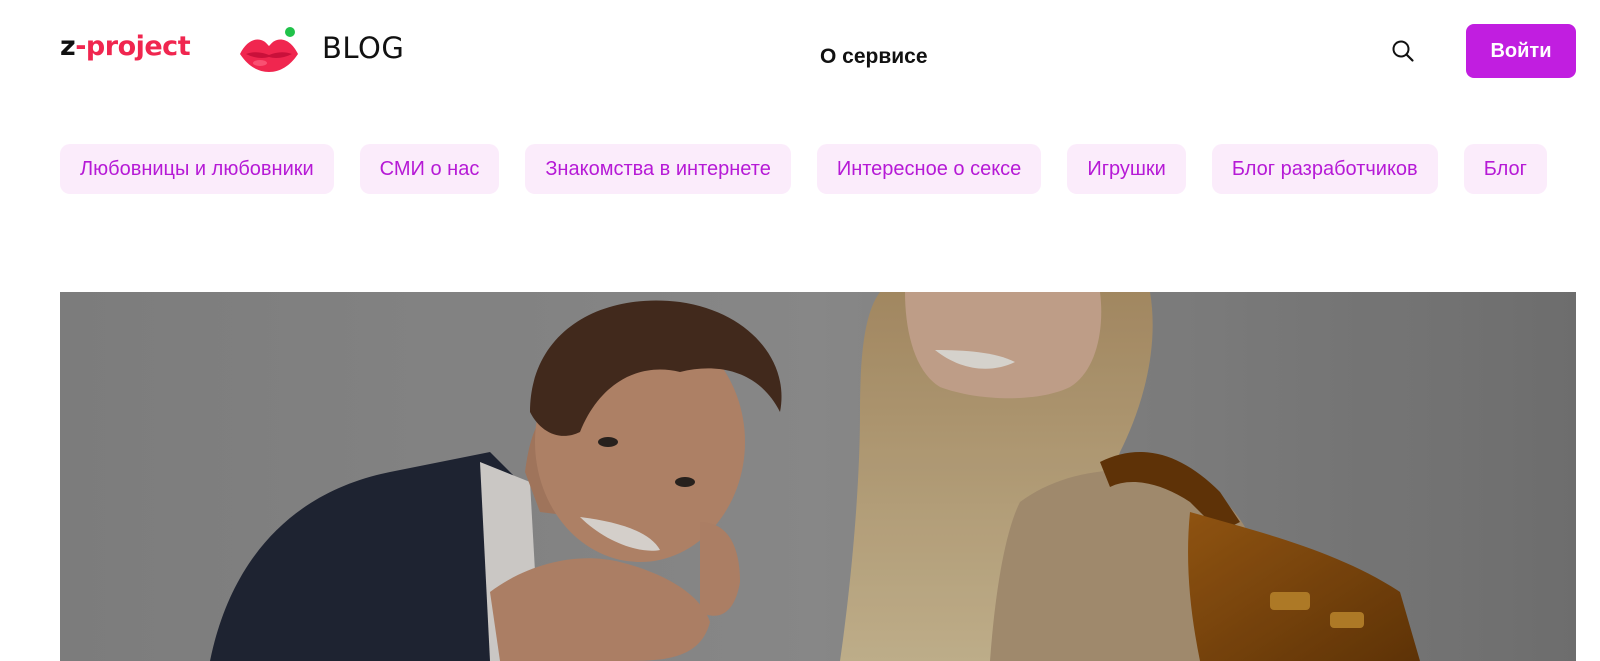  What do you see at coordinates (1324, 169) in the screenshot?
I see `category-chip: Блог разработчиков` at bounding box center [1324, 169].